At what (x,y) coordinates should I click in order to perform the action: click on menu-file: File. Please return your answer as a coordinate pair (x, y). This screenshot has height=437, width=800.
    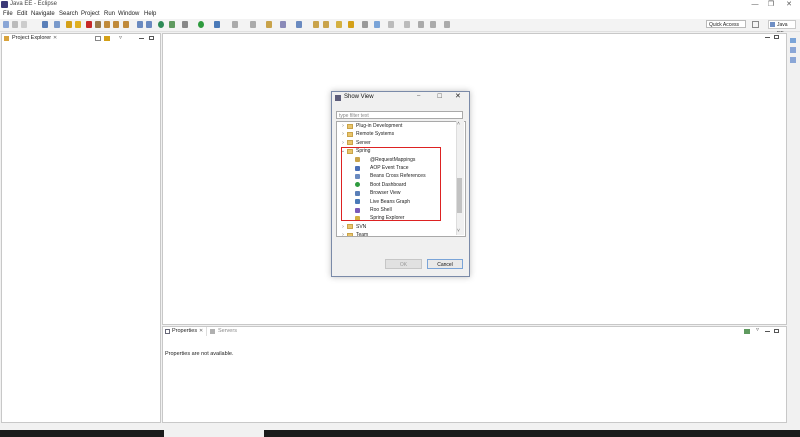
    Looking at the image, I should click on (8, 14).